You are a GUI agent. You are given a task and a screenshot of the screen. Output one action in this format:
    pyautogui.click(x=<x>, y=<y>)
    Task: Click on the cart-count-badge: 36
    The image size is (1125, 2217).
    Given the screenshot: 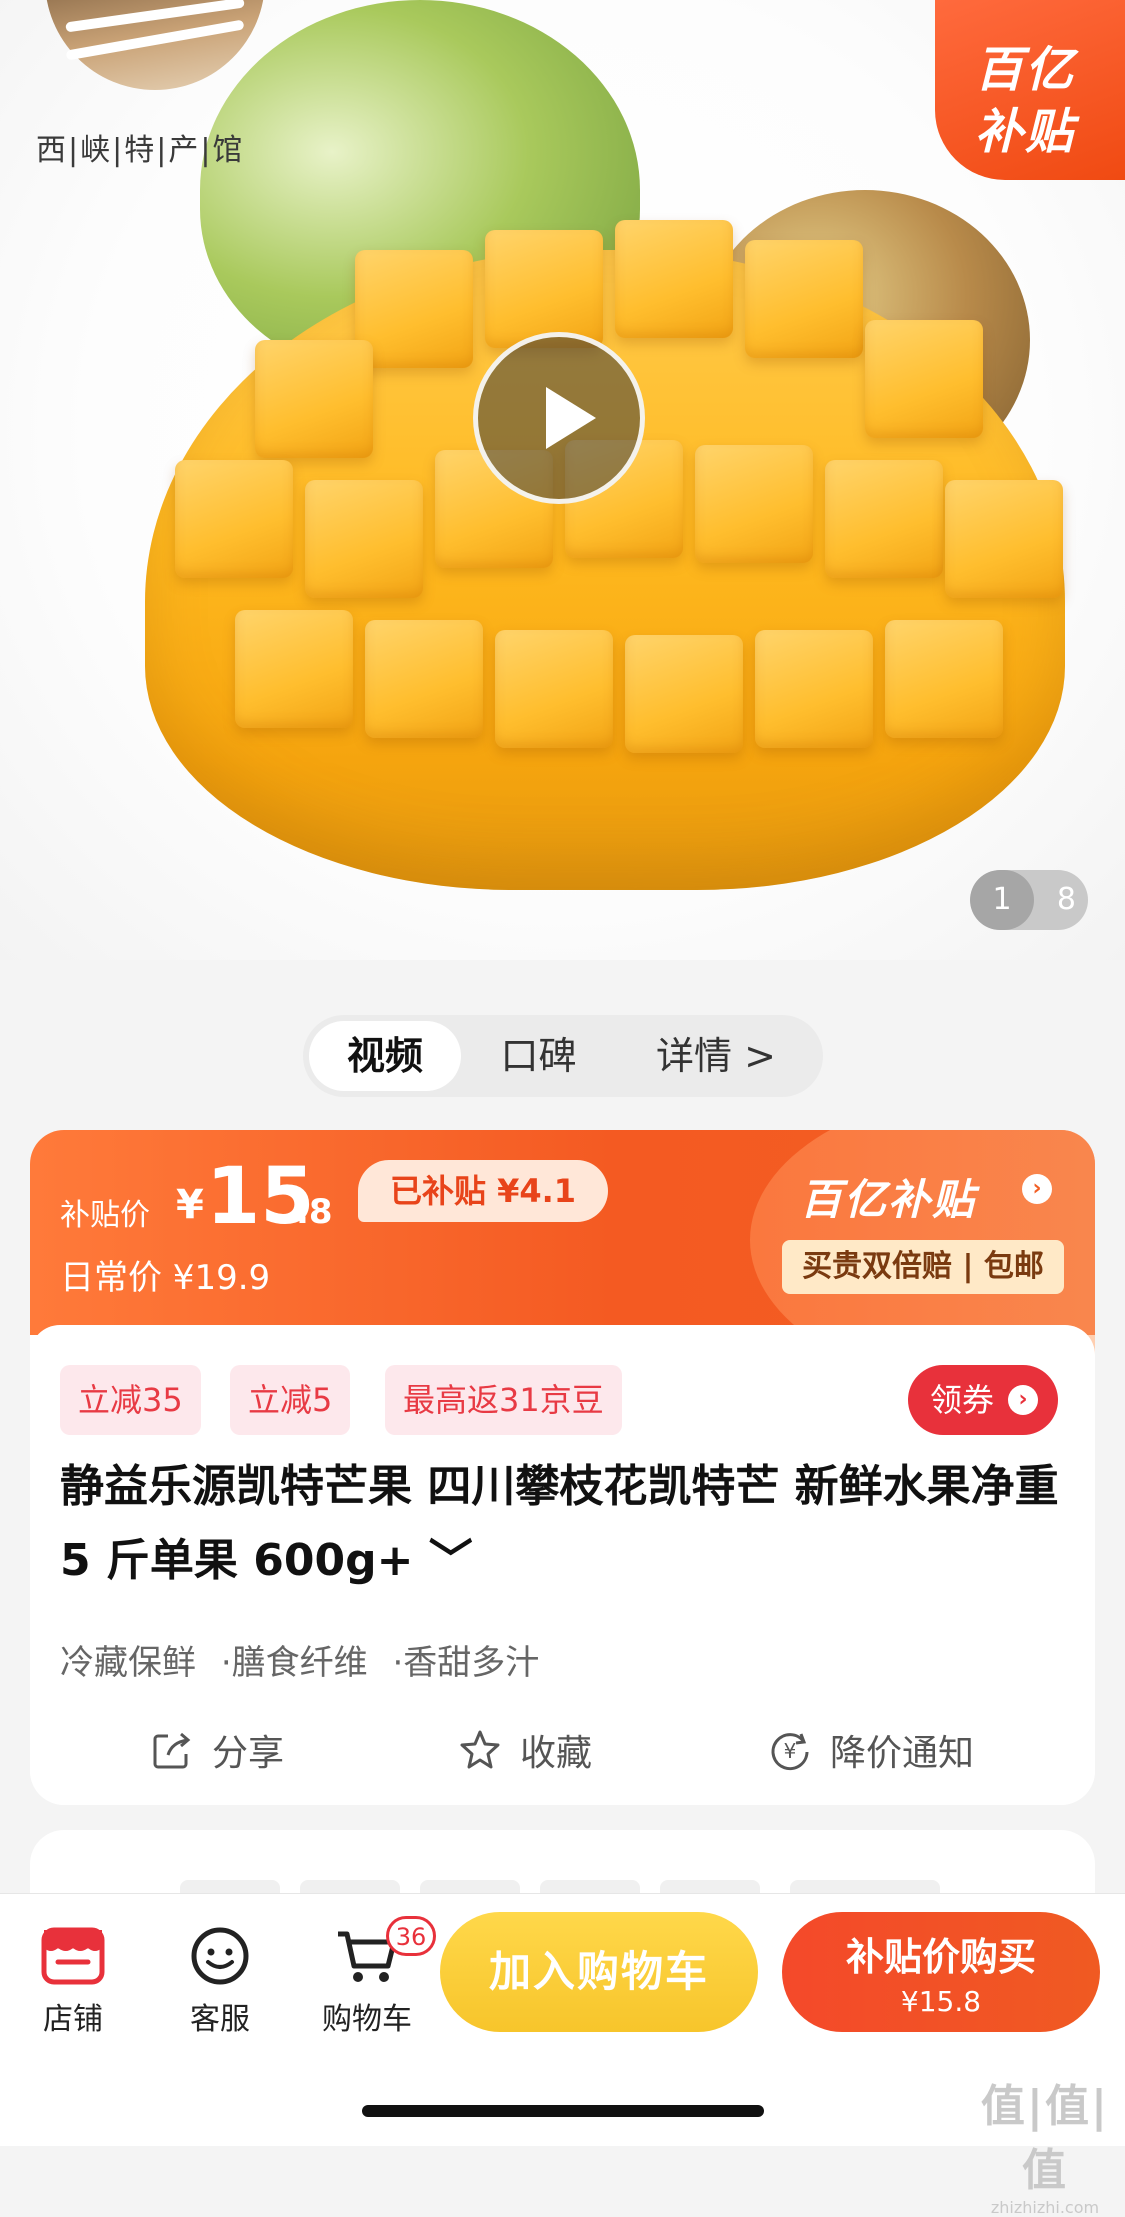 What is the action you would take?
    pyautogui.click(x=411, y=1936)
    